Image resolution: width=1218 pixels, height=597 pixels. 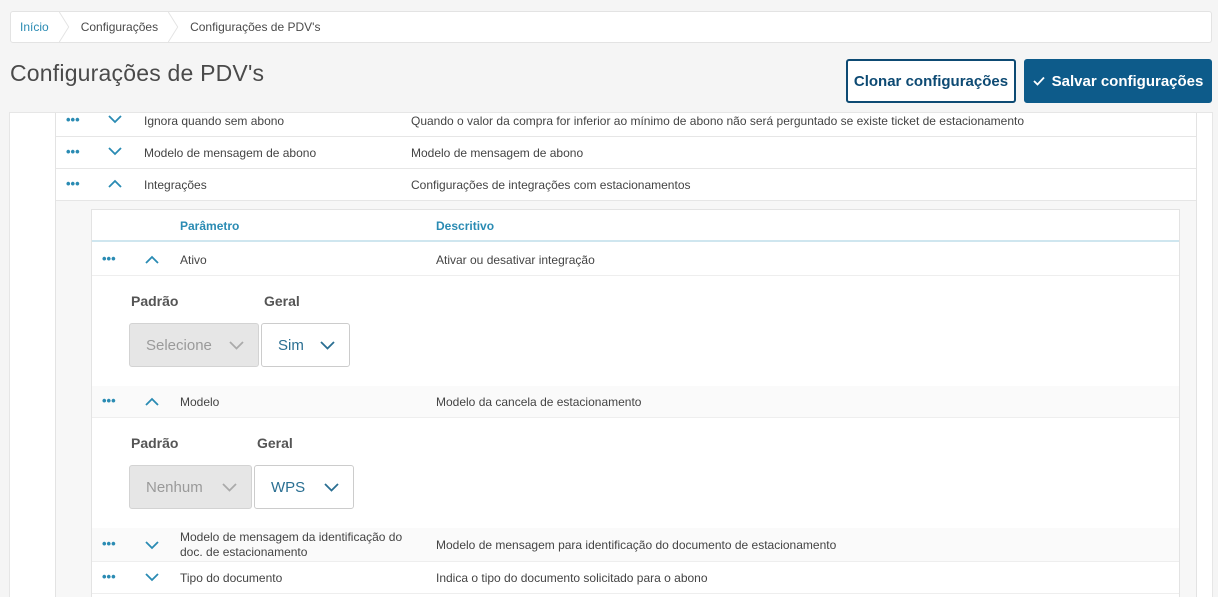 I want to click on row-name: Tipo do documento, so click(x=231, y=578).